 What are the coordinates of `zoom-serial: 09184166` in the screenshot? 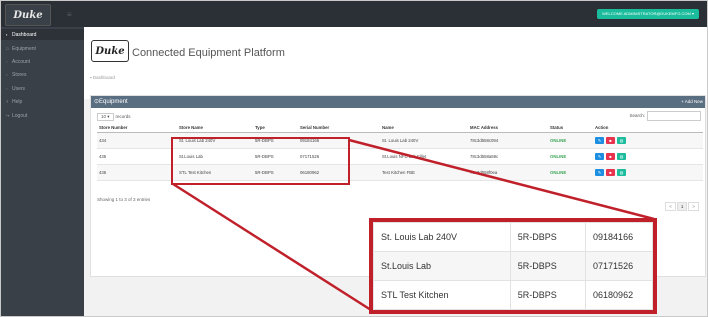 It's located at (619, 237).